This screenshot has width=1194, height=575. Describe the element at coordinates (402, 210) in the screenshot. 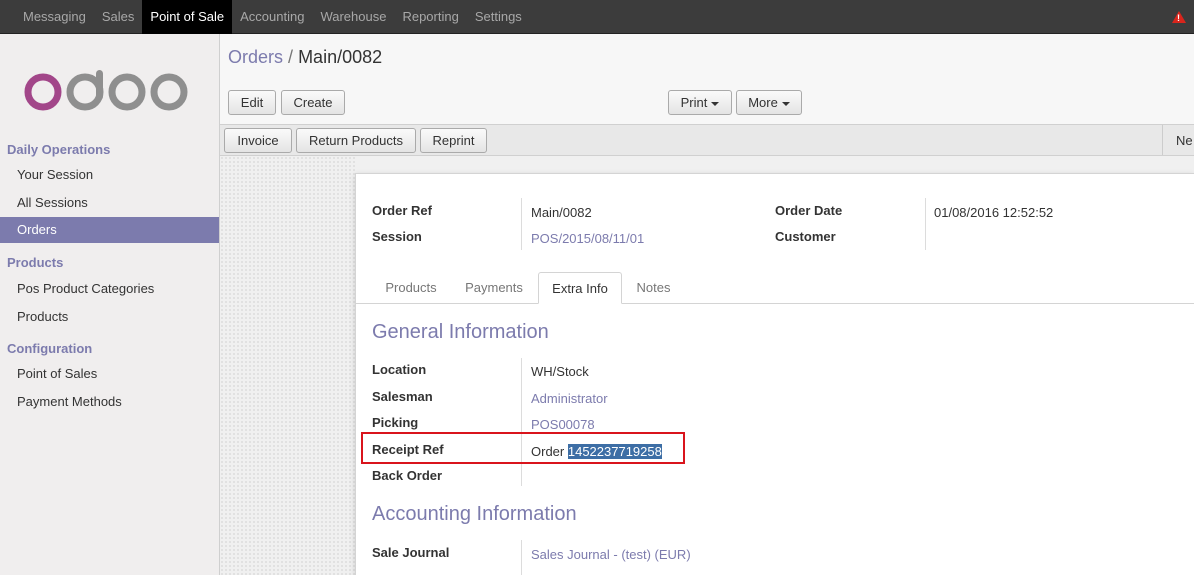

I see `order-ref-label: Order Ref` at that location.